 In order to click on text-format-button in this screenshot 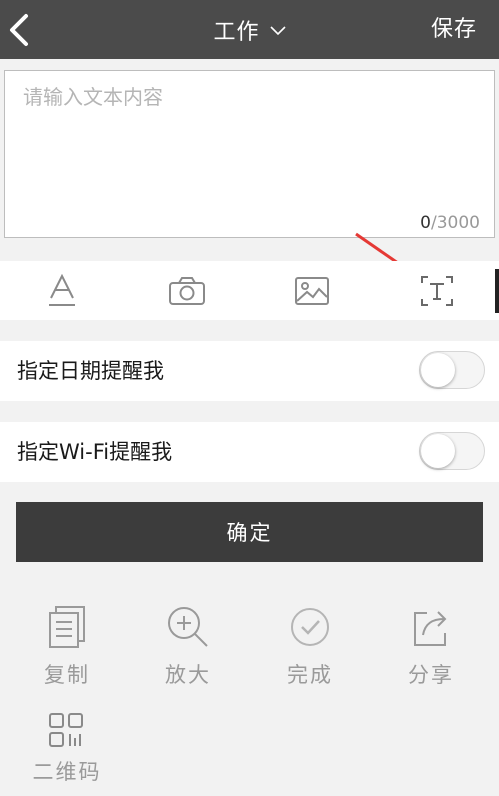, I will do `click(62, 290)`.